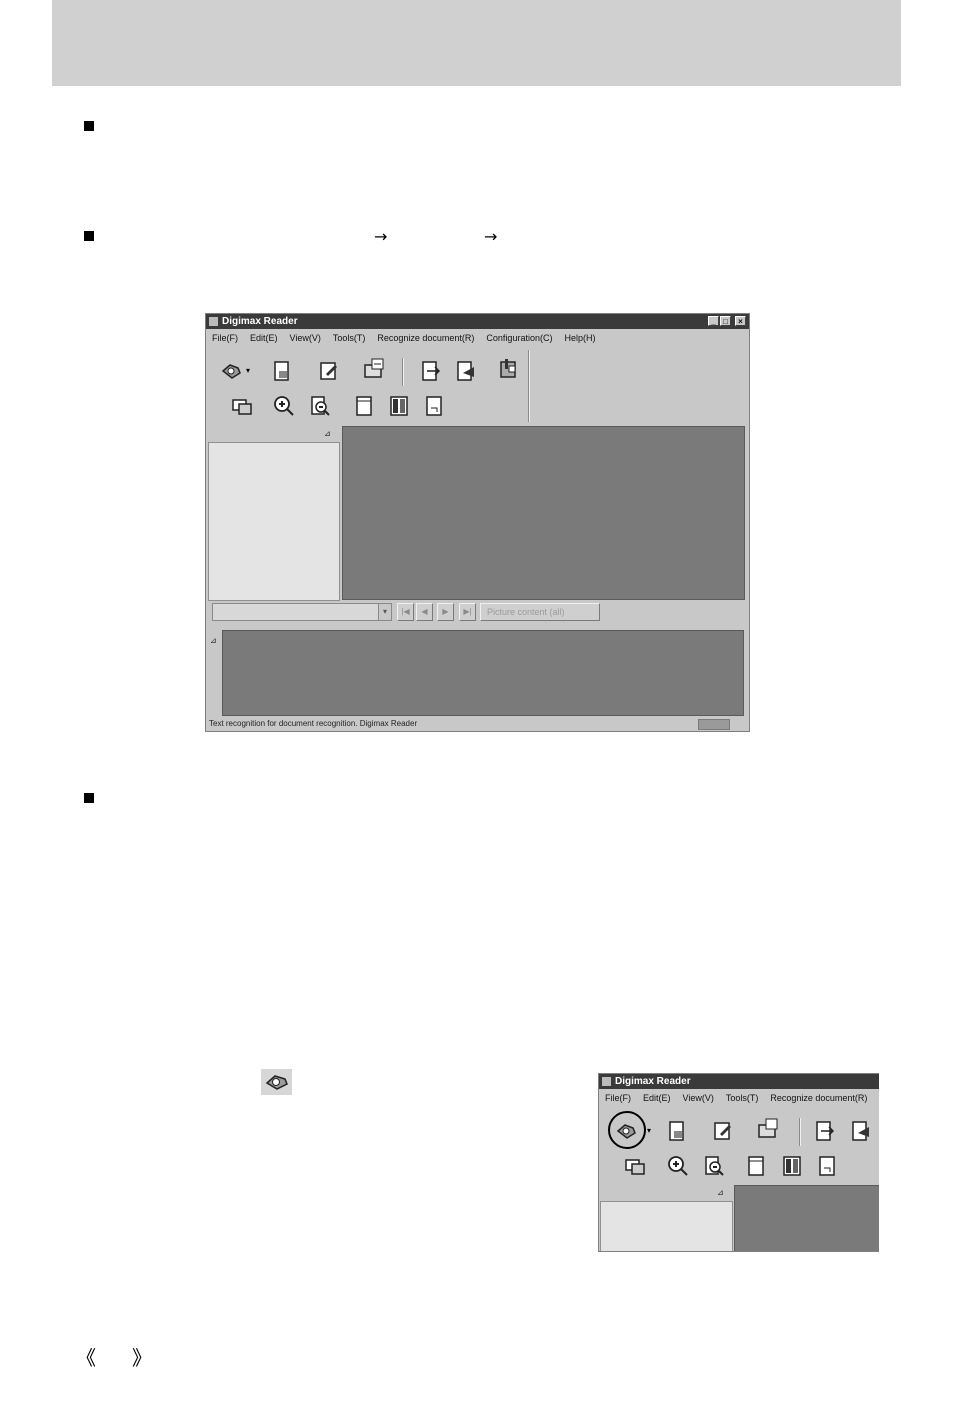 Image resolution: width=954 pixels, height=1401 pixels. I want to click on acquire-image-inline-icon, so click(276, 1082).